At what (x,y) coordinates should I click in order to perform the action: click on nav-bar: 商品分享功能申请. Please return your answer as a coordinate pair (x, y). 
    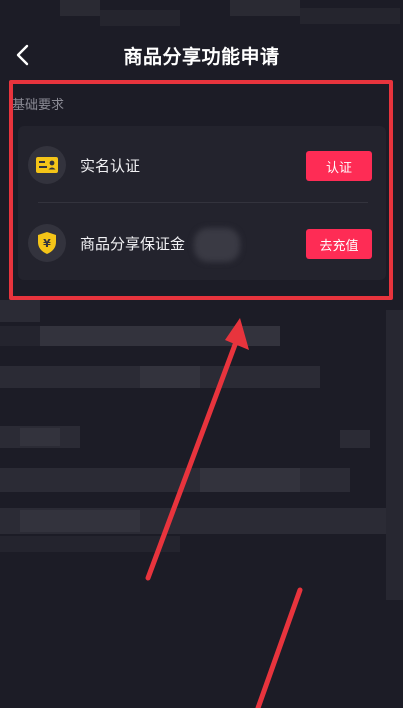
    Looking at the image, I should click on (201, 56).